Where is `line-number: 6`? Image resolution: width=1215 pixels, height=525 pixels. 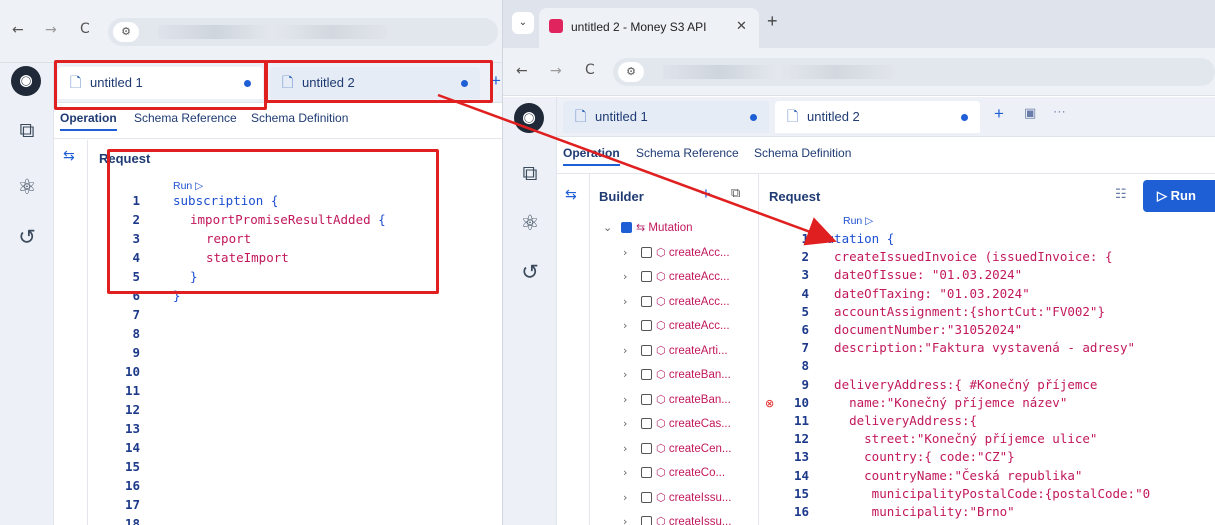 line-number: 6 is located at coordinates (805, 329).